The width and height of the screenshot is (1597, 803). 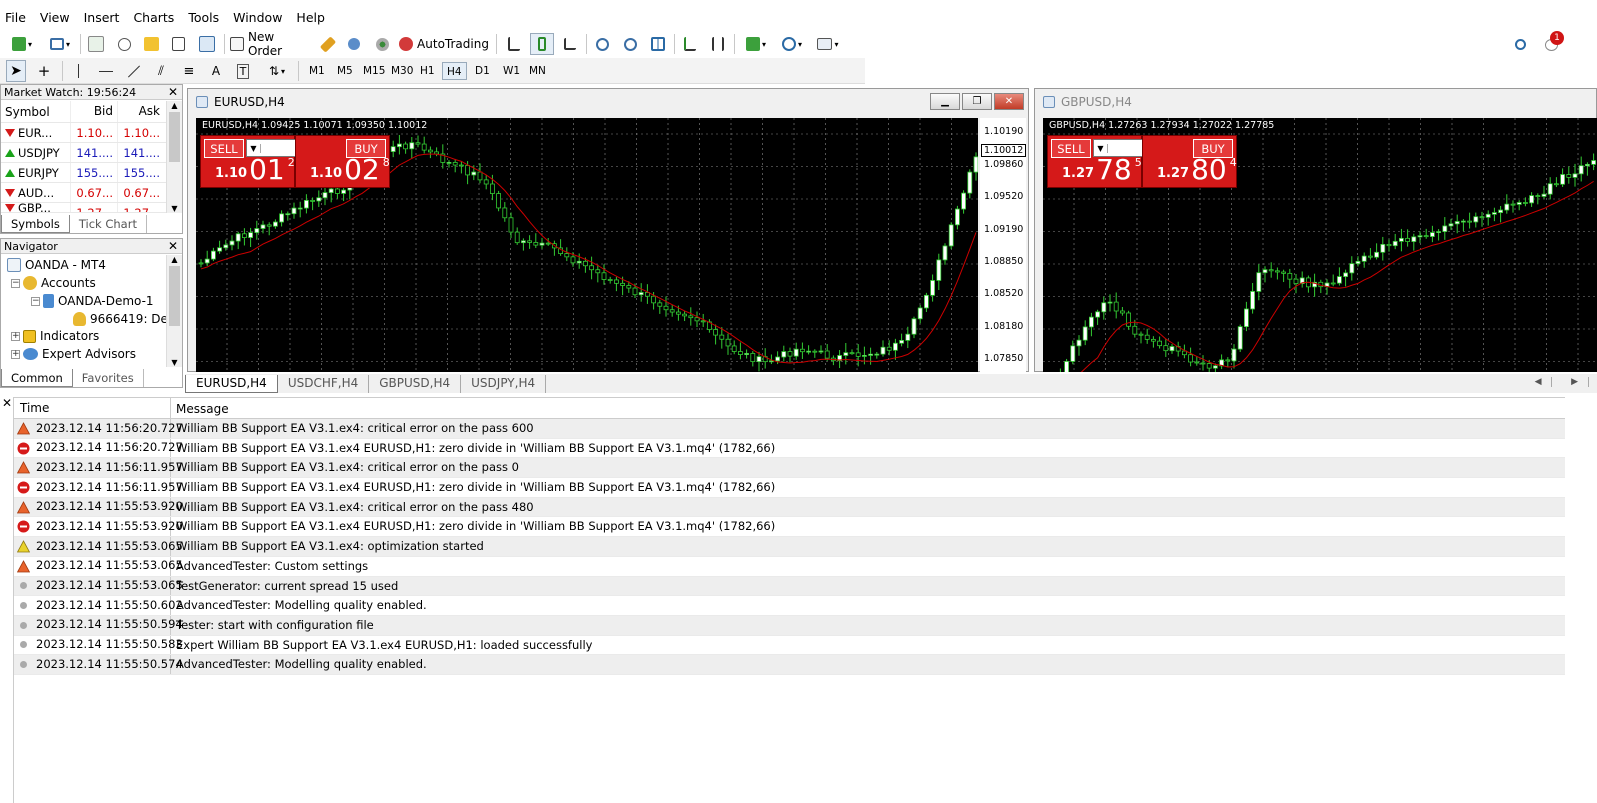 I want to click on indicators-button: ▾, so click(x=756, y=44).